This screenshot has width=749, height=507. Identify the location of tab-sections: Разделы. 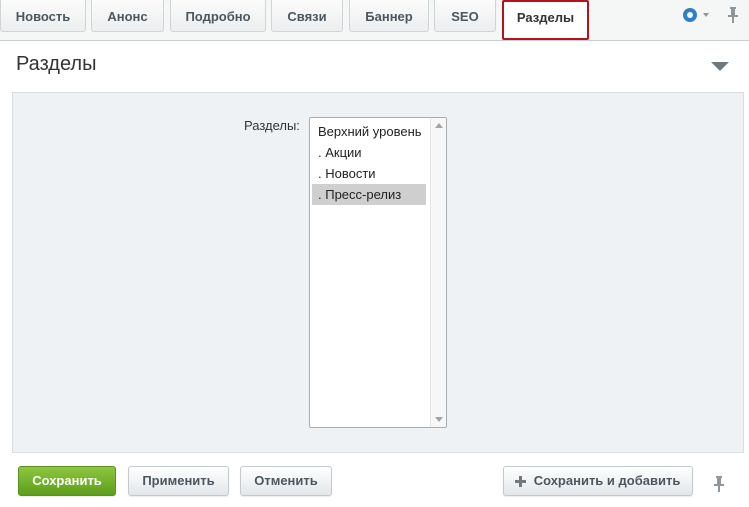
(545, 20).